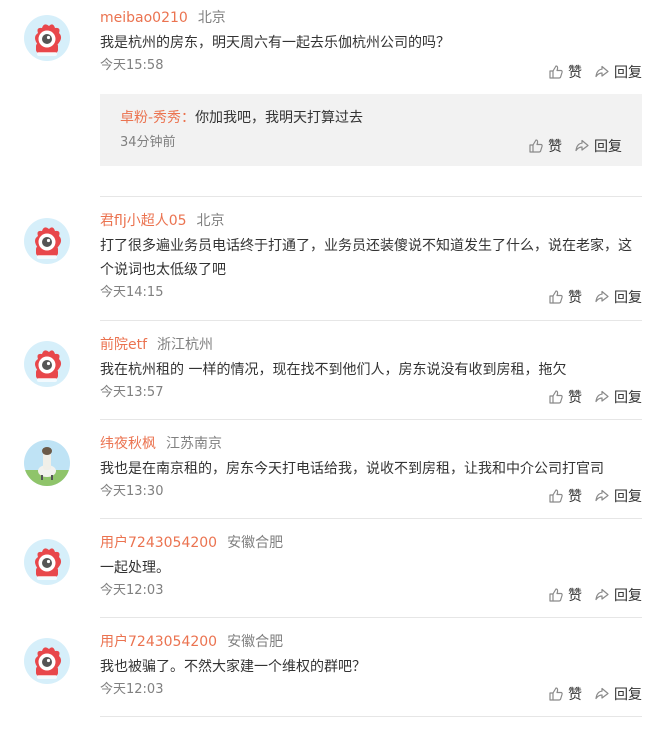 The image size is (672, 729). What do you see at coordinates (128, 444) in the screenshot?
I see `username-link: 纬夜秋枫` at bounding box center [128, 444].